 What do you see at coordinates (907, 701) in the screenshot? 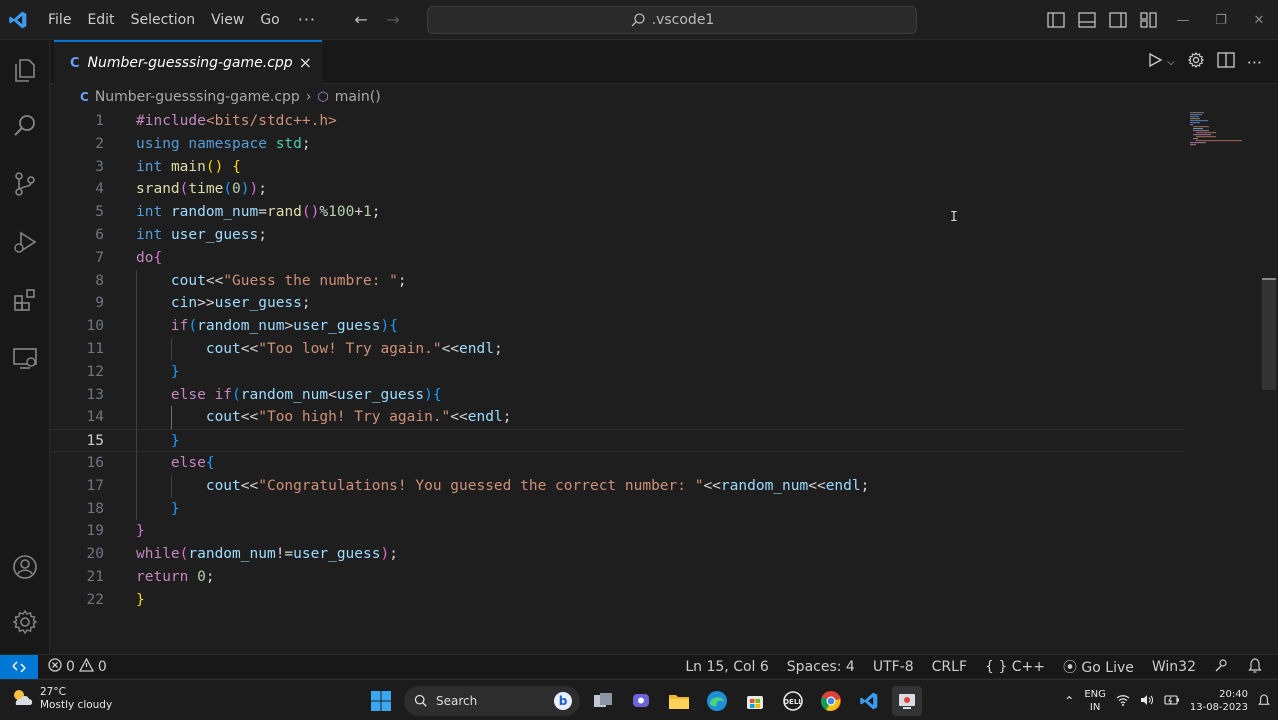
I see `screen-recorder-icon` at bounding box center [907, 701].